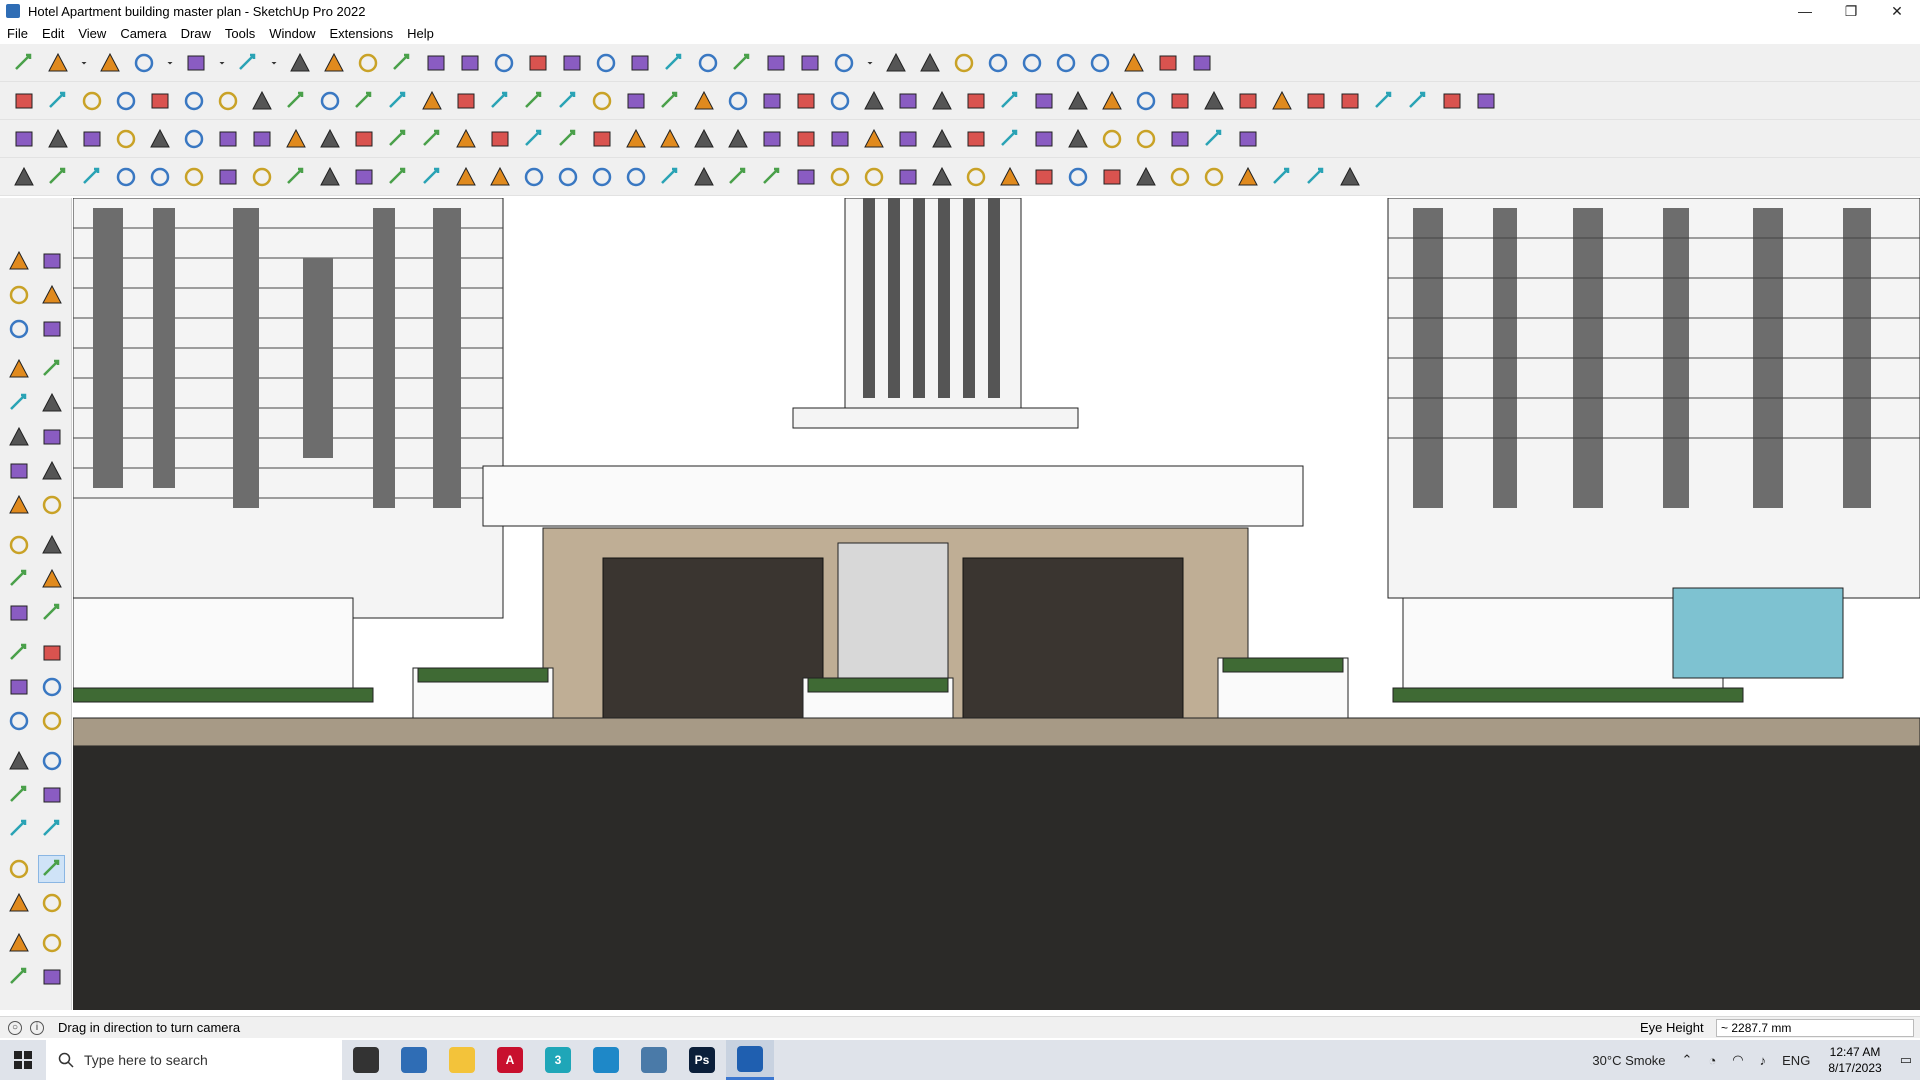 This screenshot has height=1080, width=1920. What do you see at coordinates (368, 63) in the screenshot?
I see `move-icon` at bounding box center [368, 63].